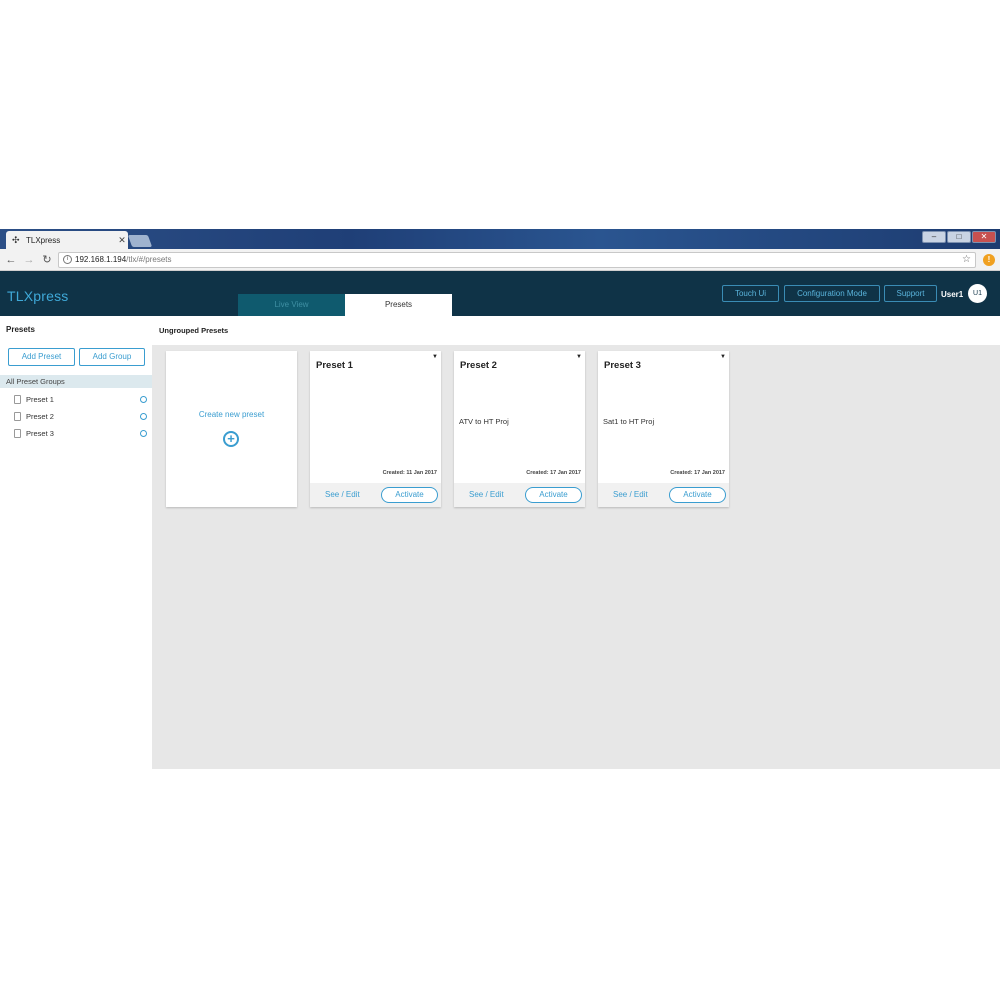 This screenshot has height=1000, width=1000. What do you see at coordinates (20, 329) in the screenshot?
I see `sidebar-title: Presets` at bounding box center [20, 329].